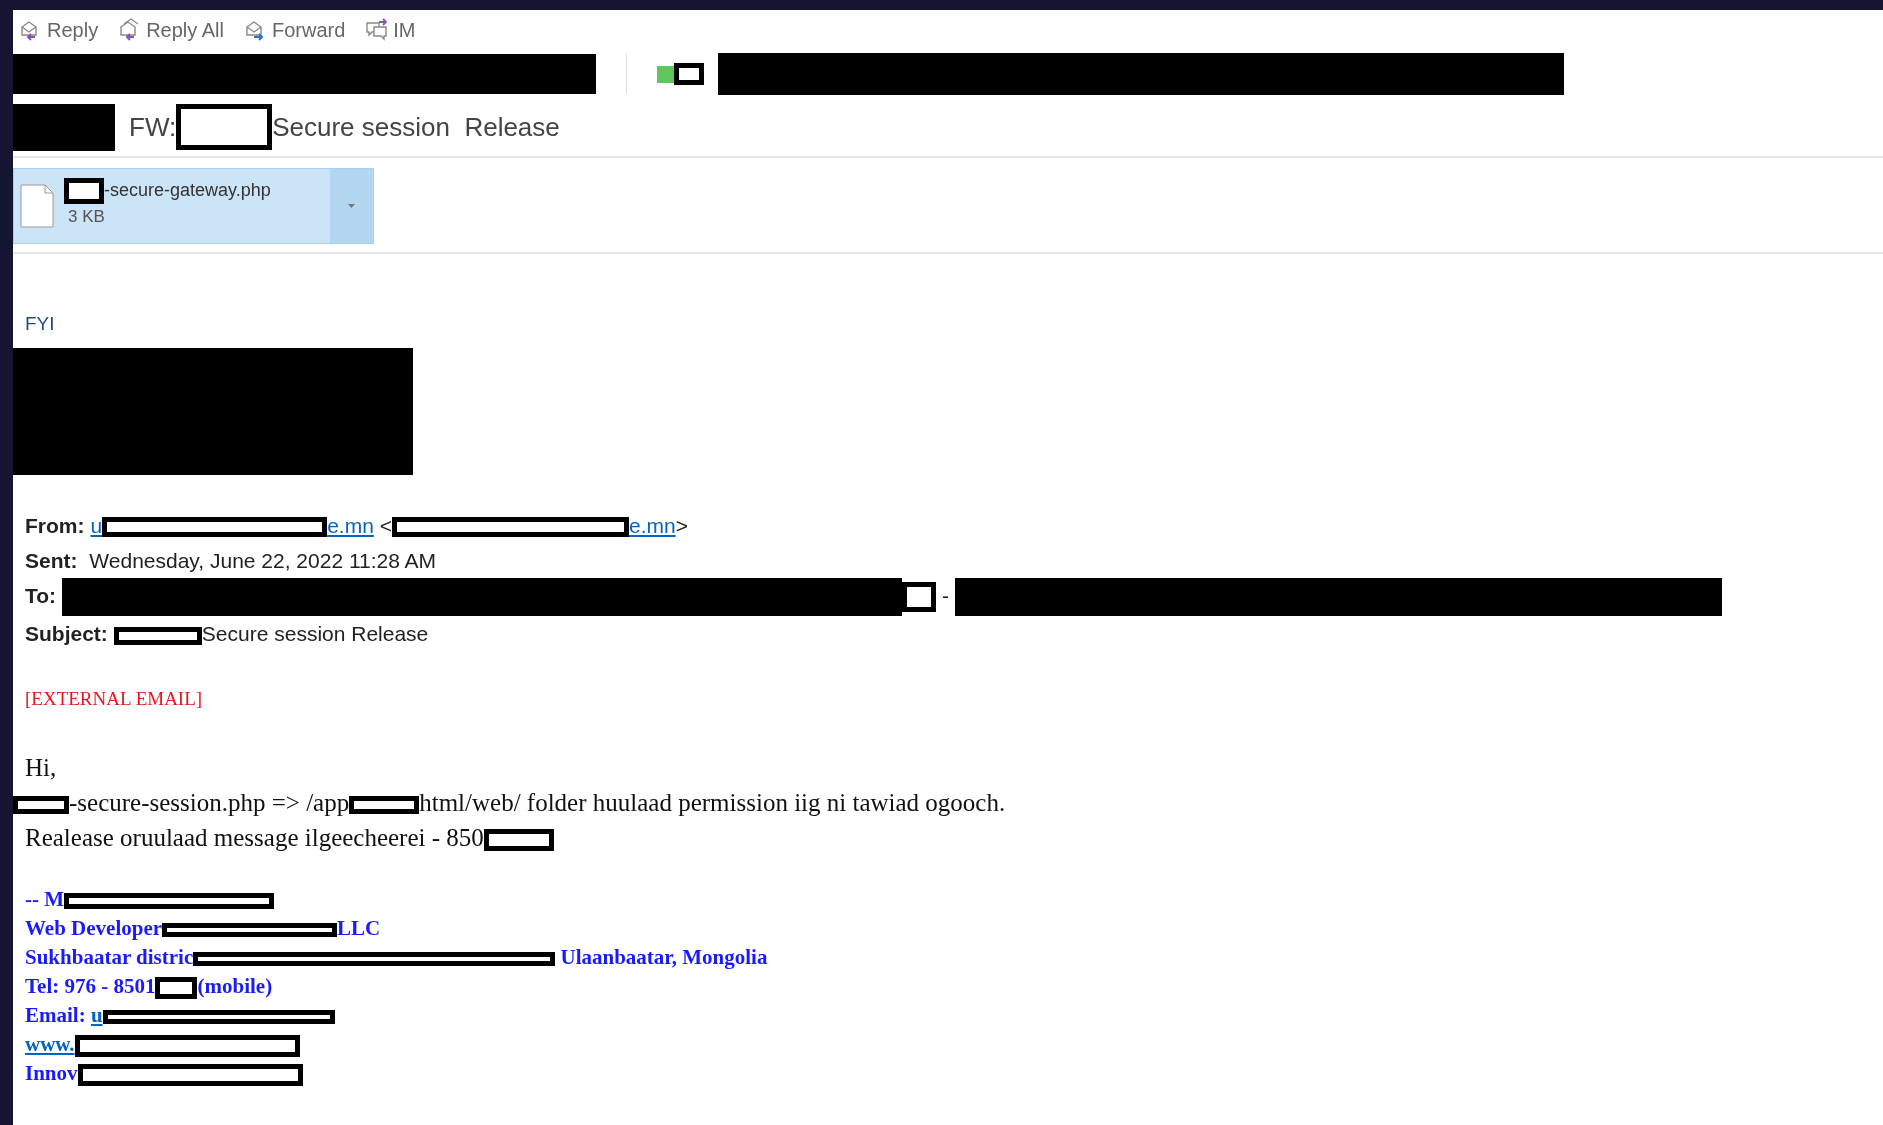 This screenshot has height=1125, width=1883. Describe the element at coordinates (50, 1043) in the screenshot. I see `email-link: www.` at that location.